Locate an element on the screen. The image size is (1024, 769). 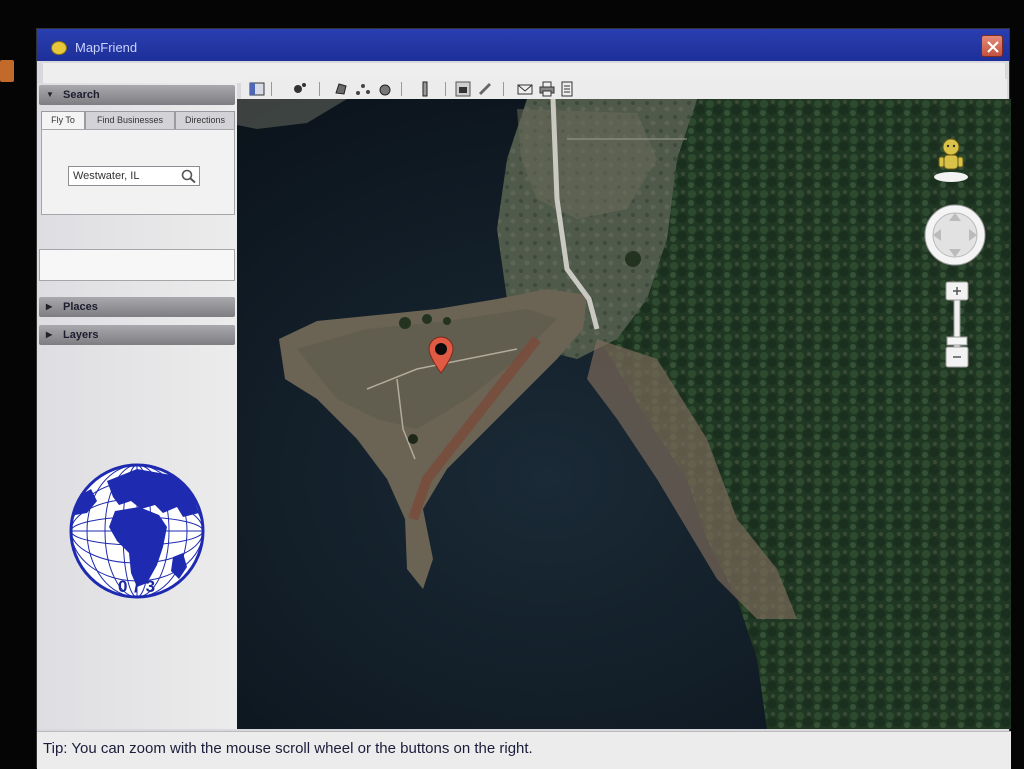
search-form: Westwater, IL is located at coordinates (138, 172).